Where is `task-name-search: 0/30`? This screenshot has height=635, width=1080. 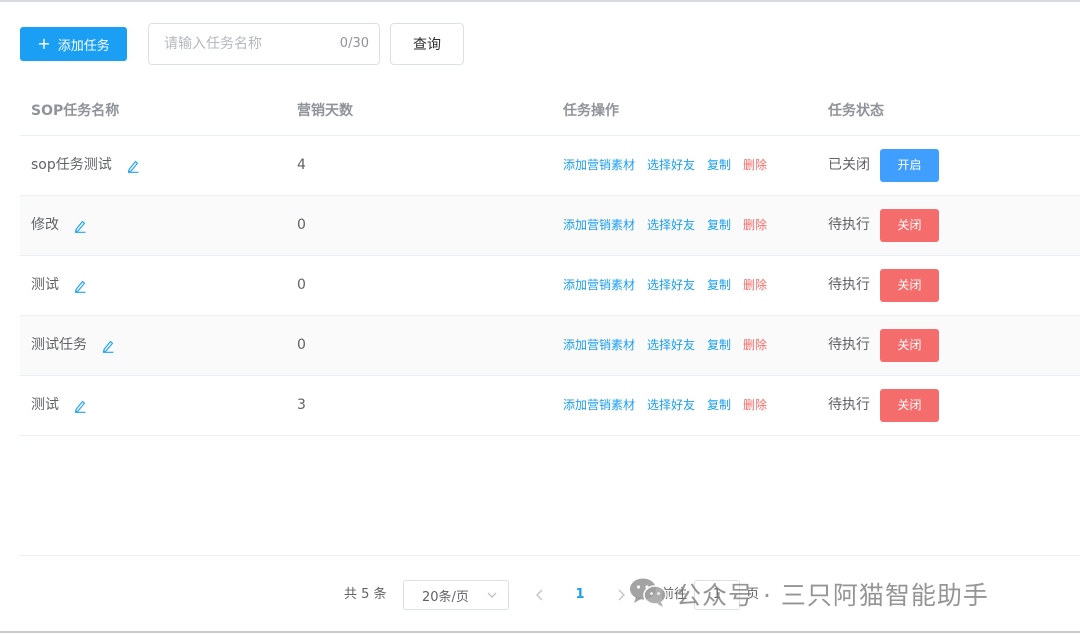
task-name-search: 0/30 is located at coordinates (264, 44).